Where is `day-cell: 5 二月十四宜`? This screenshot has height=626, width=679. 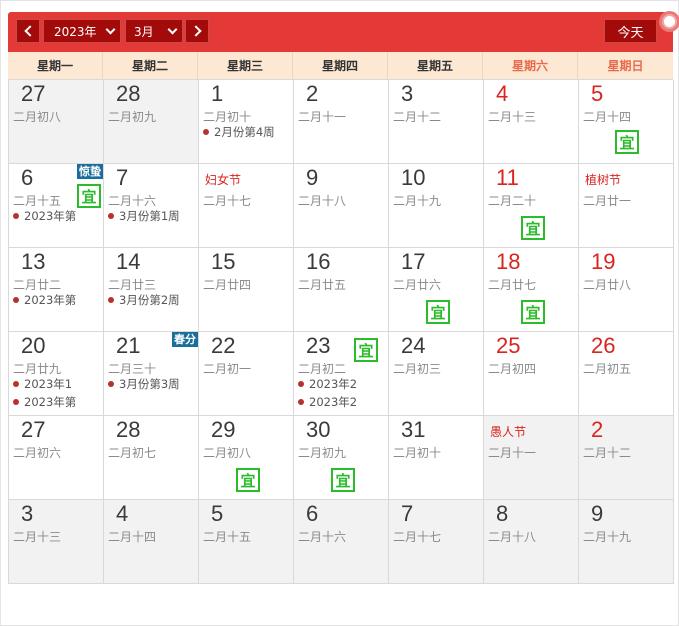
day-cell: 5 二月十四宜 is located at coordinates (626, 122).